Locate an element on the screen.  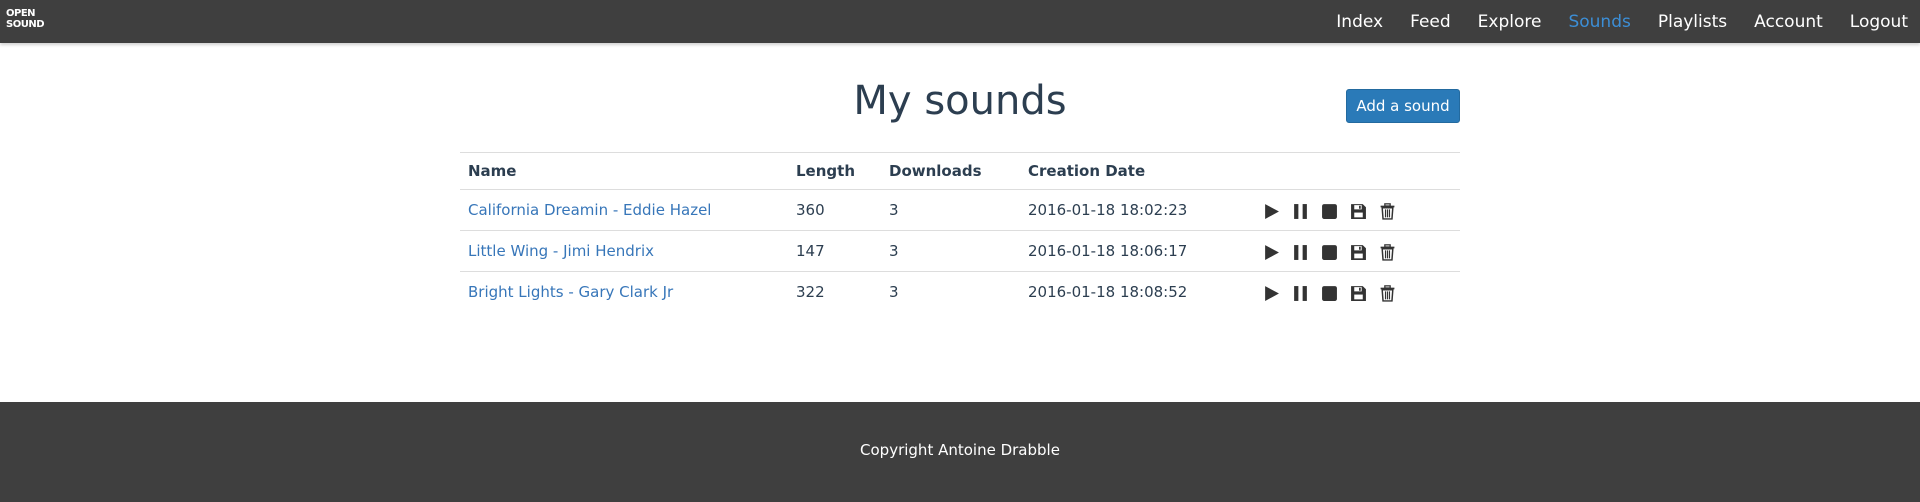
sound-link: Bright Lights - Gary Clark Jr is located at coordinates (570, 292).